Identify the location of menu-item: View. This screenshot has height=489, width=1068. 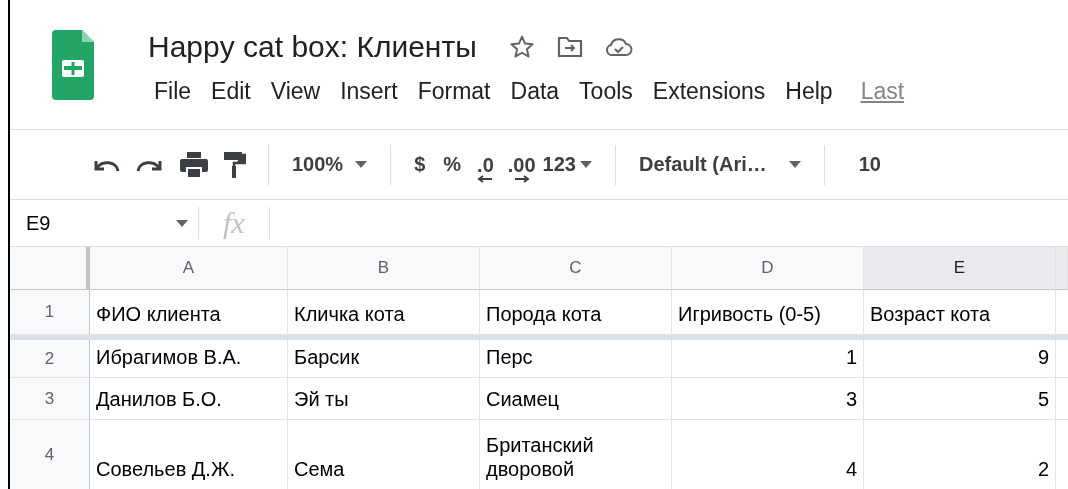
(295, 91).